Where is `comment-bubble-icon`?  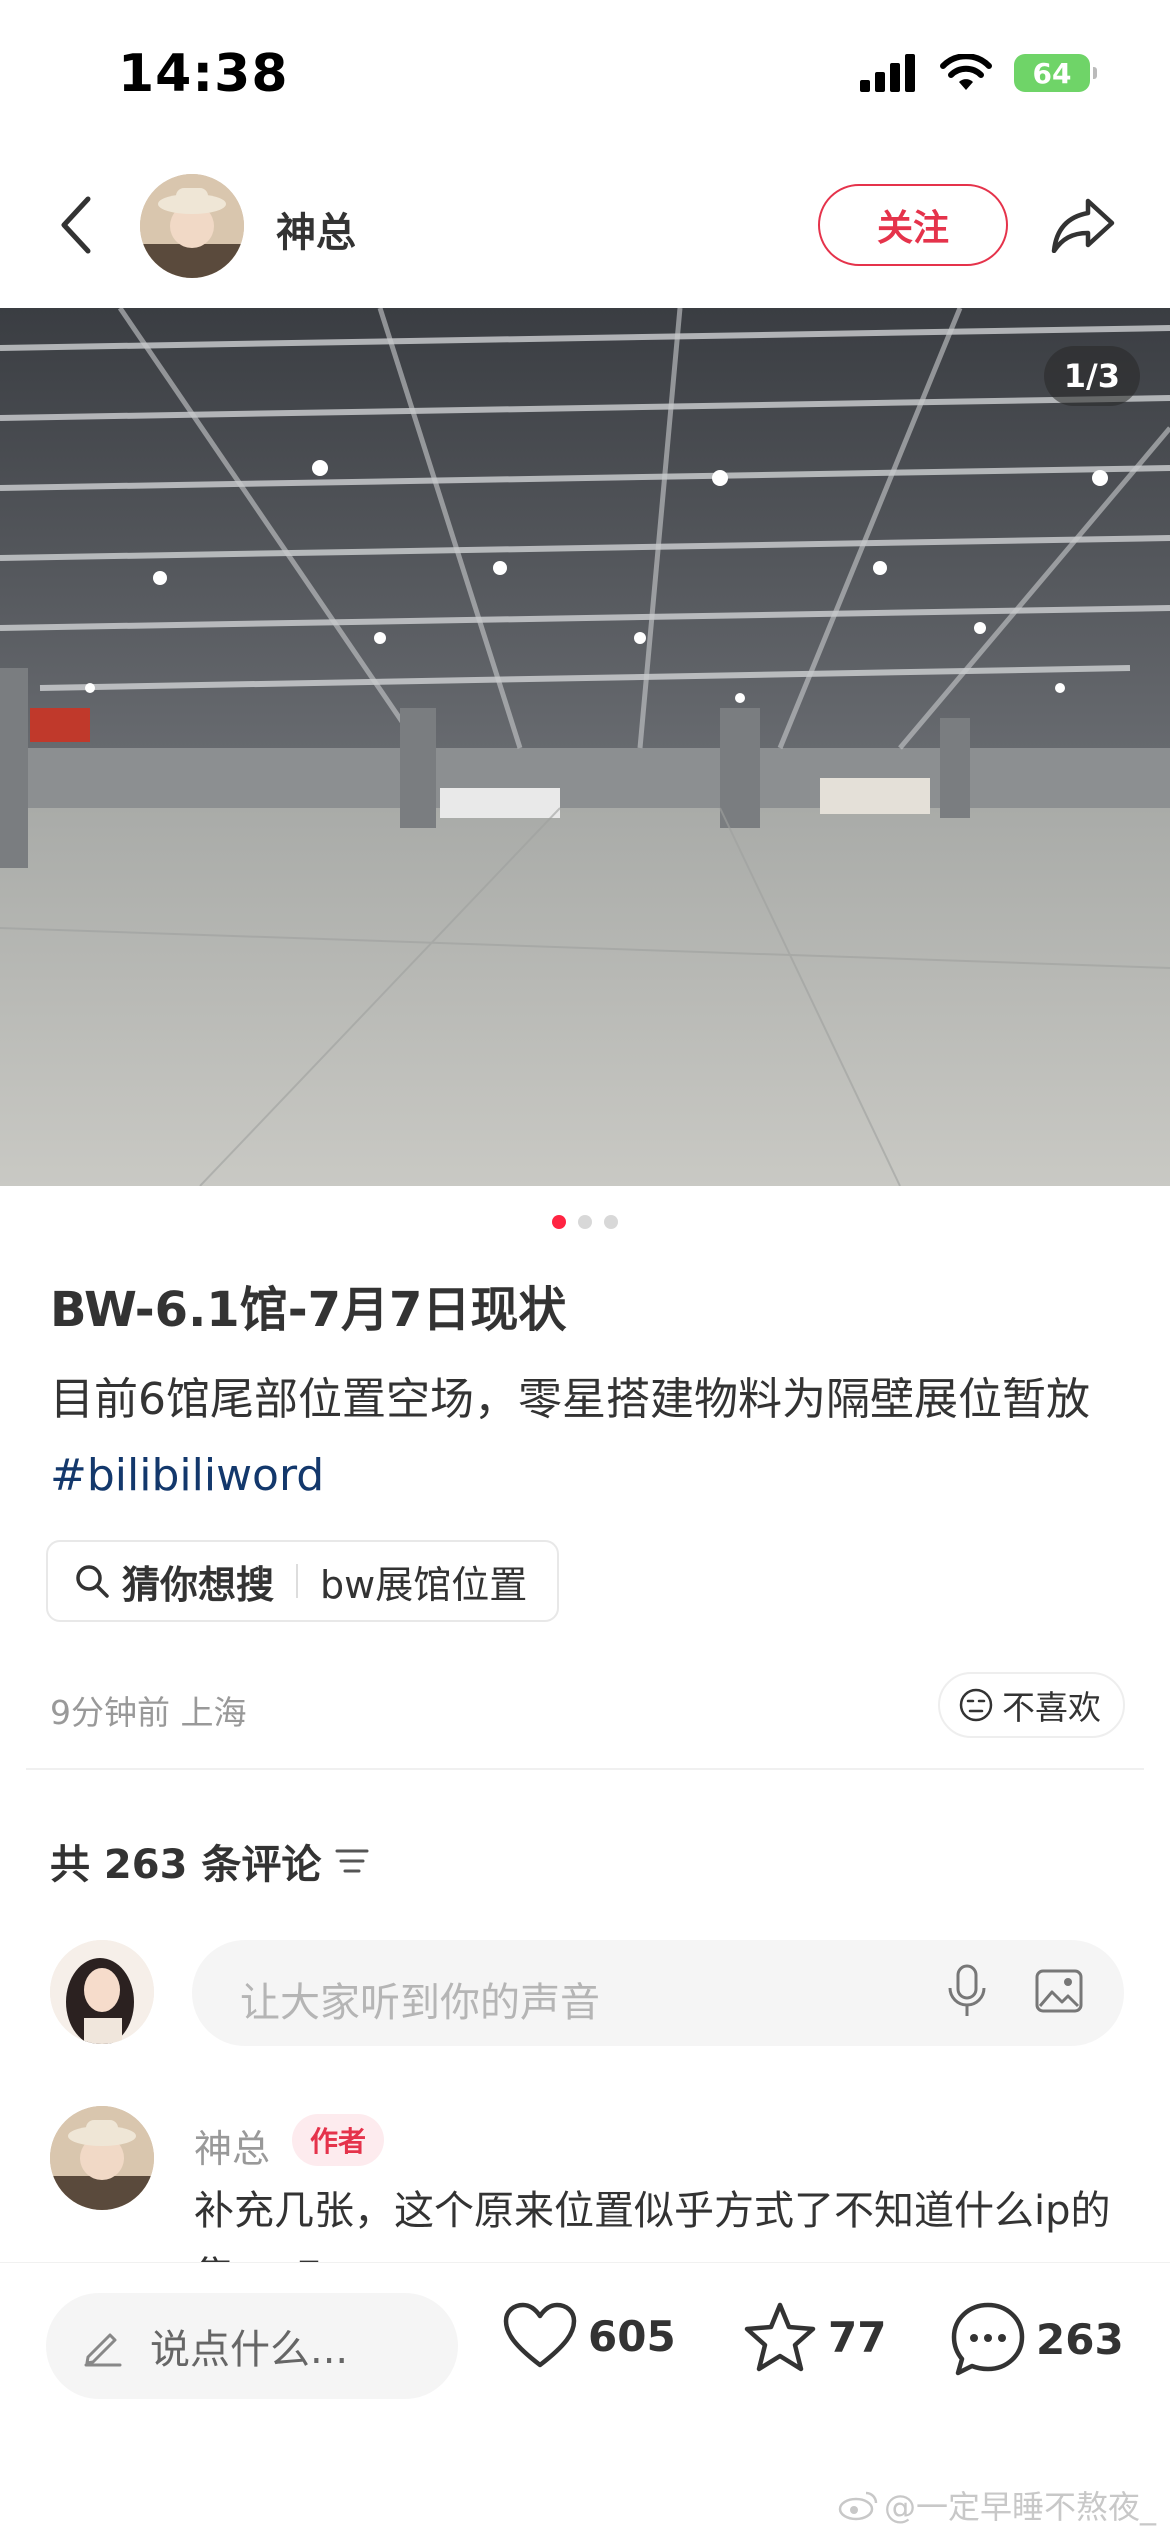
comment-bubble-icon is located at coordinates (988, 2339).